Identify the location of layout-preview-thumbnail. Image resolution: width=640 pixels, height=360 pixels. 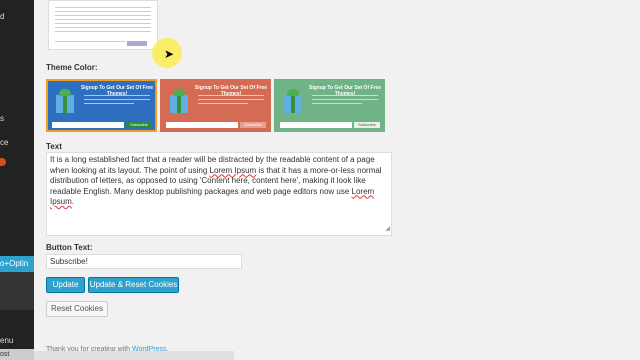
(103, 25).